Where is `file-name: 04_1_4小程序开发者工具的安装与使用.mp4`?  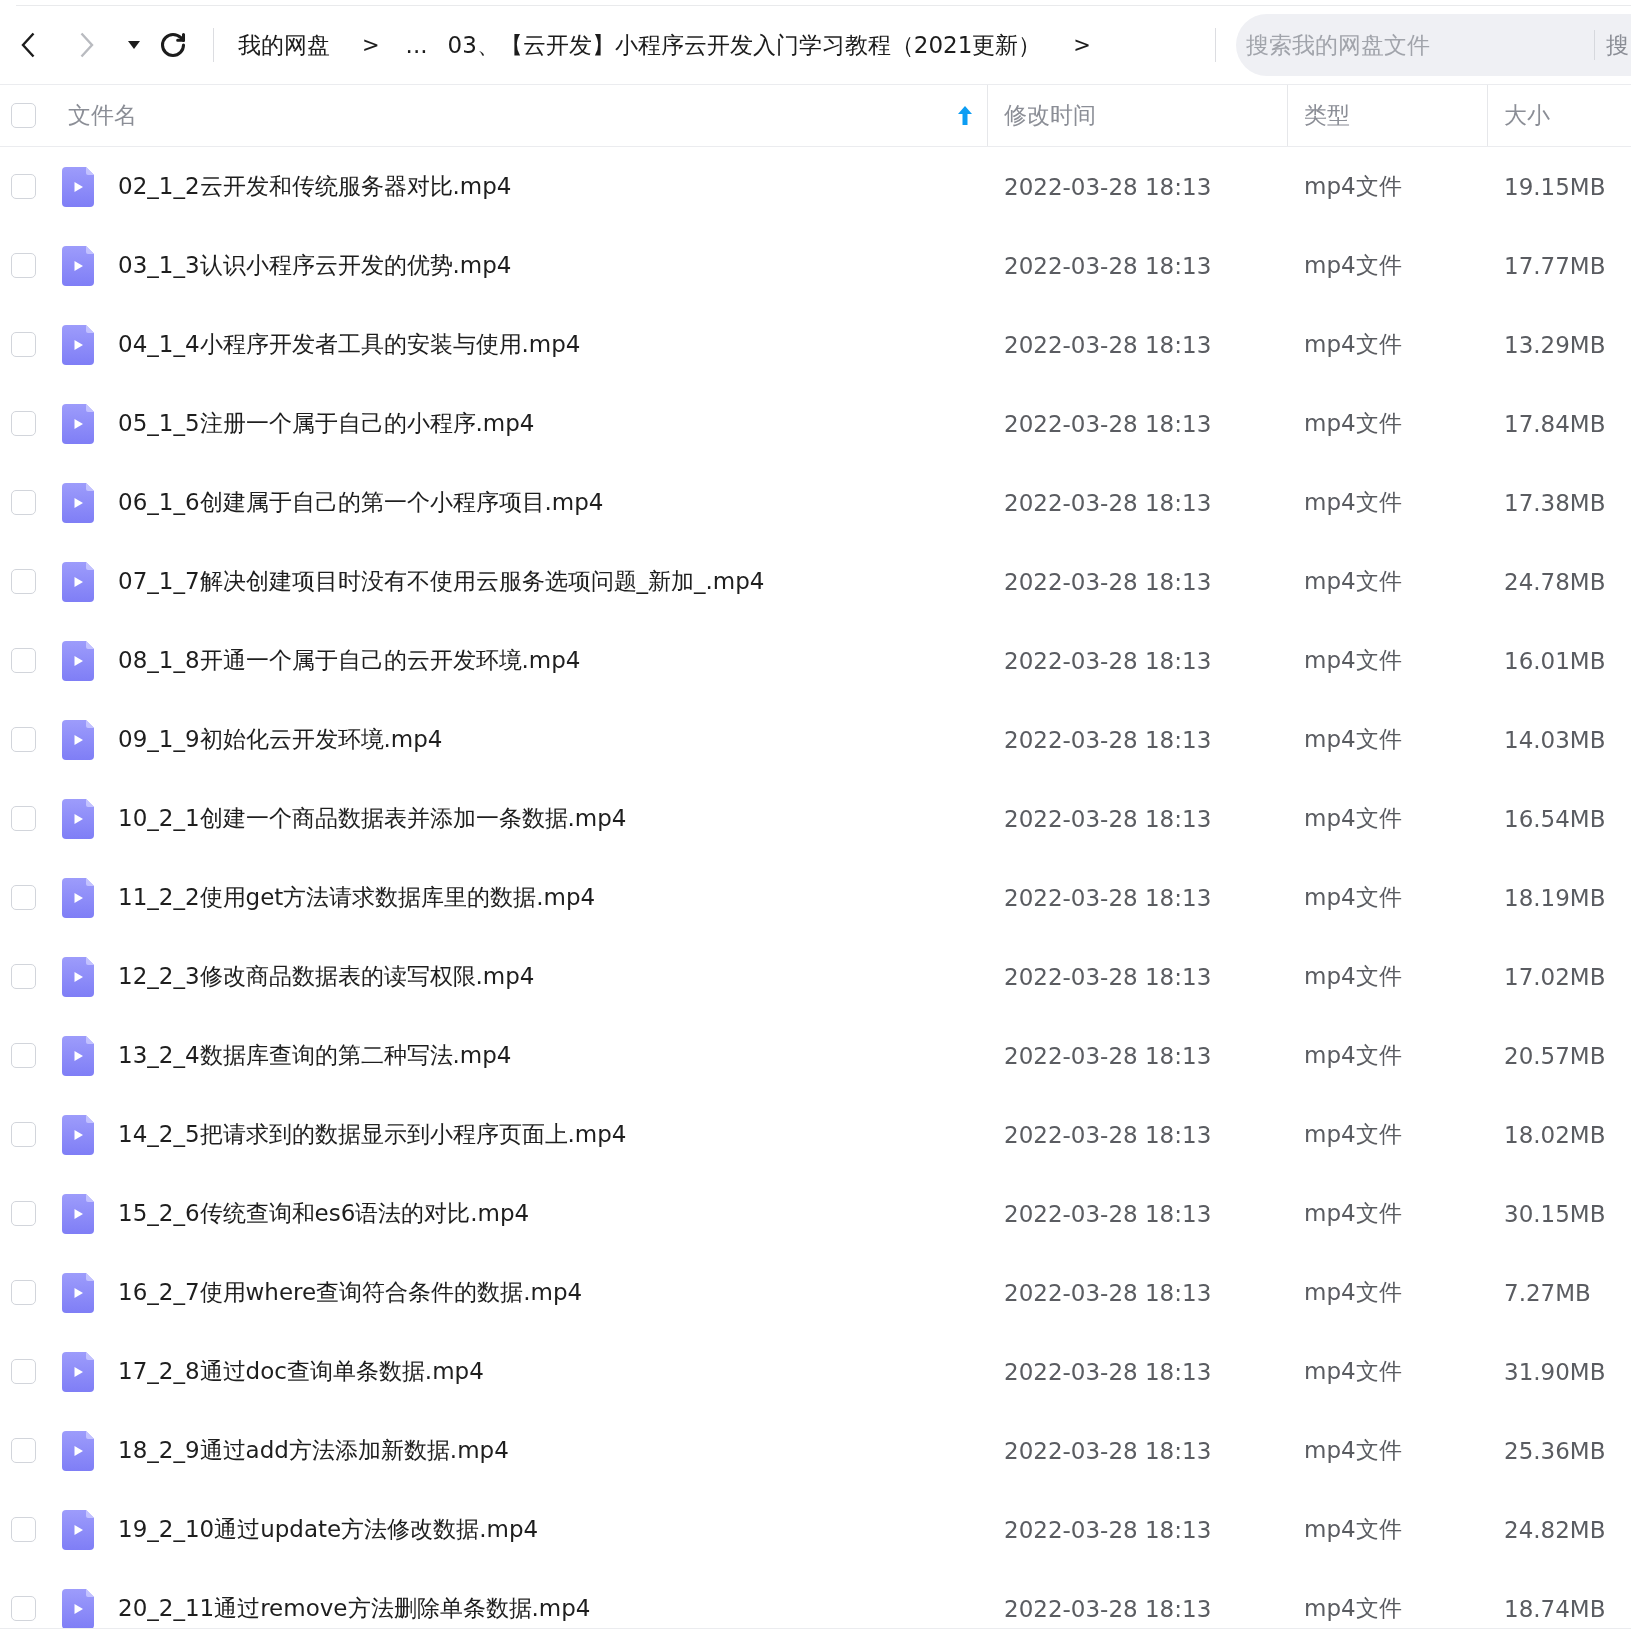
file-name: 04_1_4小程序开发者工具的安装与使用.mp4 is located at coordinates (349, 344).